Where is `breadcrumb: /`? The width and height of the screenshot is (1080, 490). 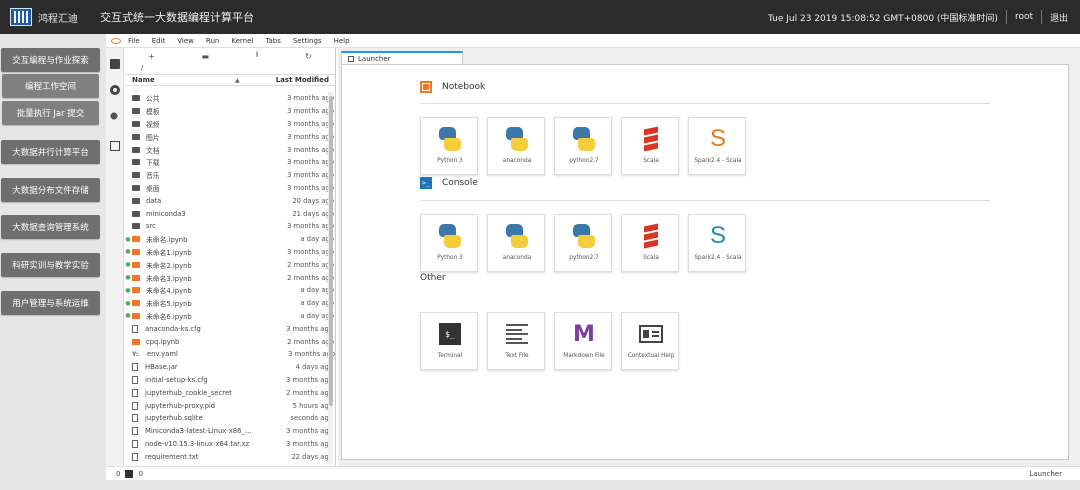 breadcrumb: / is located at coordinates (230, 69).